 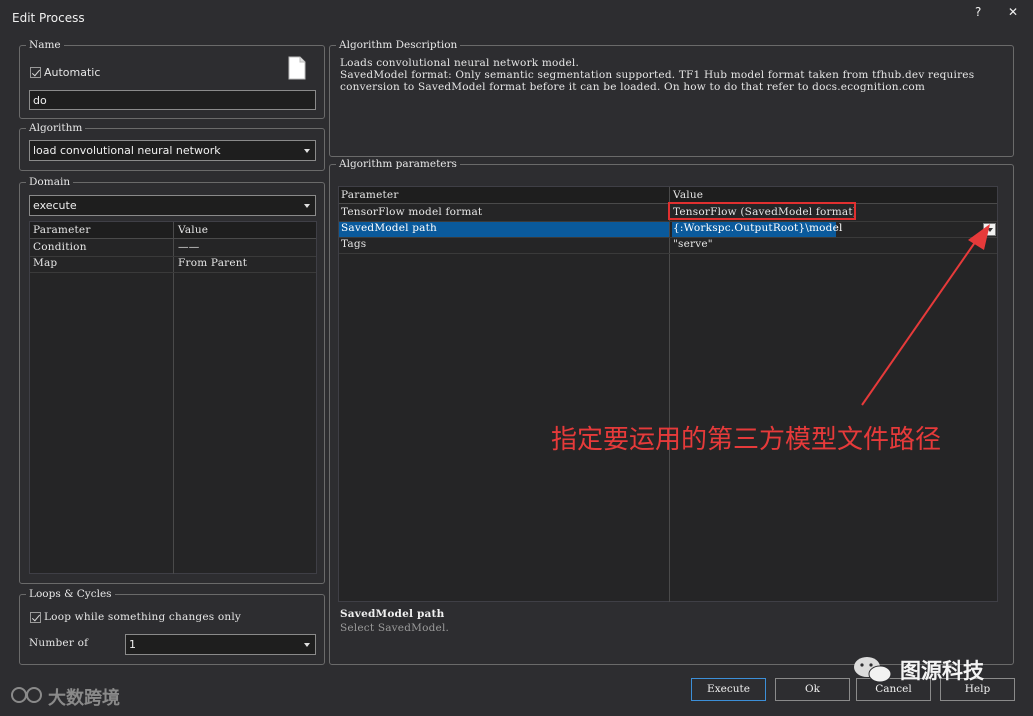 What do you see at coordinates (48, 18) in the screenshot?
I see `window-title: Edit Process` at bounding box center [48, 18].